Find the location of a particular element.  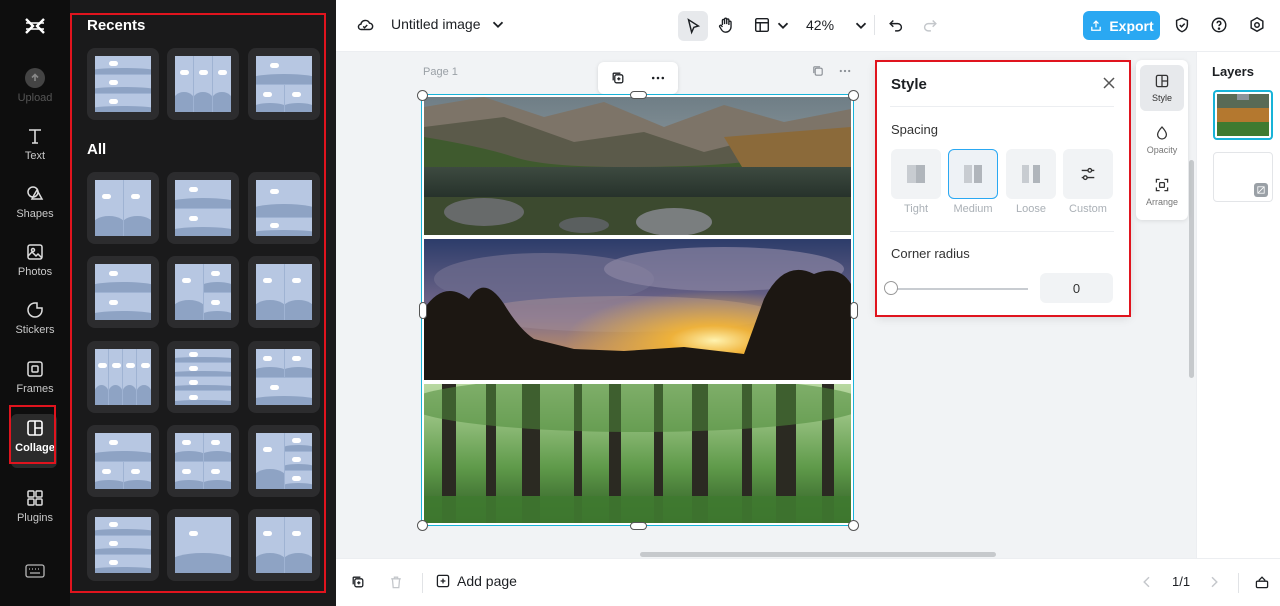

rail-item-text: Text is located at coordinates (35, 153).